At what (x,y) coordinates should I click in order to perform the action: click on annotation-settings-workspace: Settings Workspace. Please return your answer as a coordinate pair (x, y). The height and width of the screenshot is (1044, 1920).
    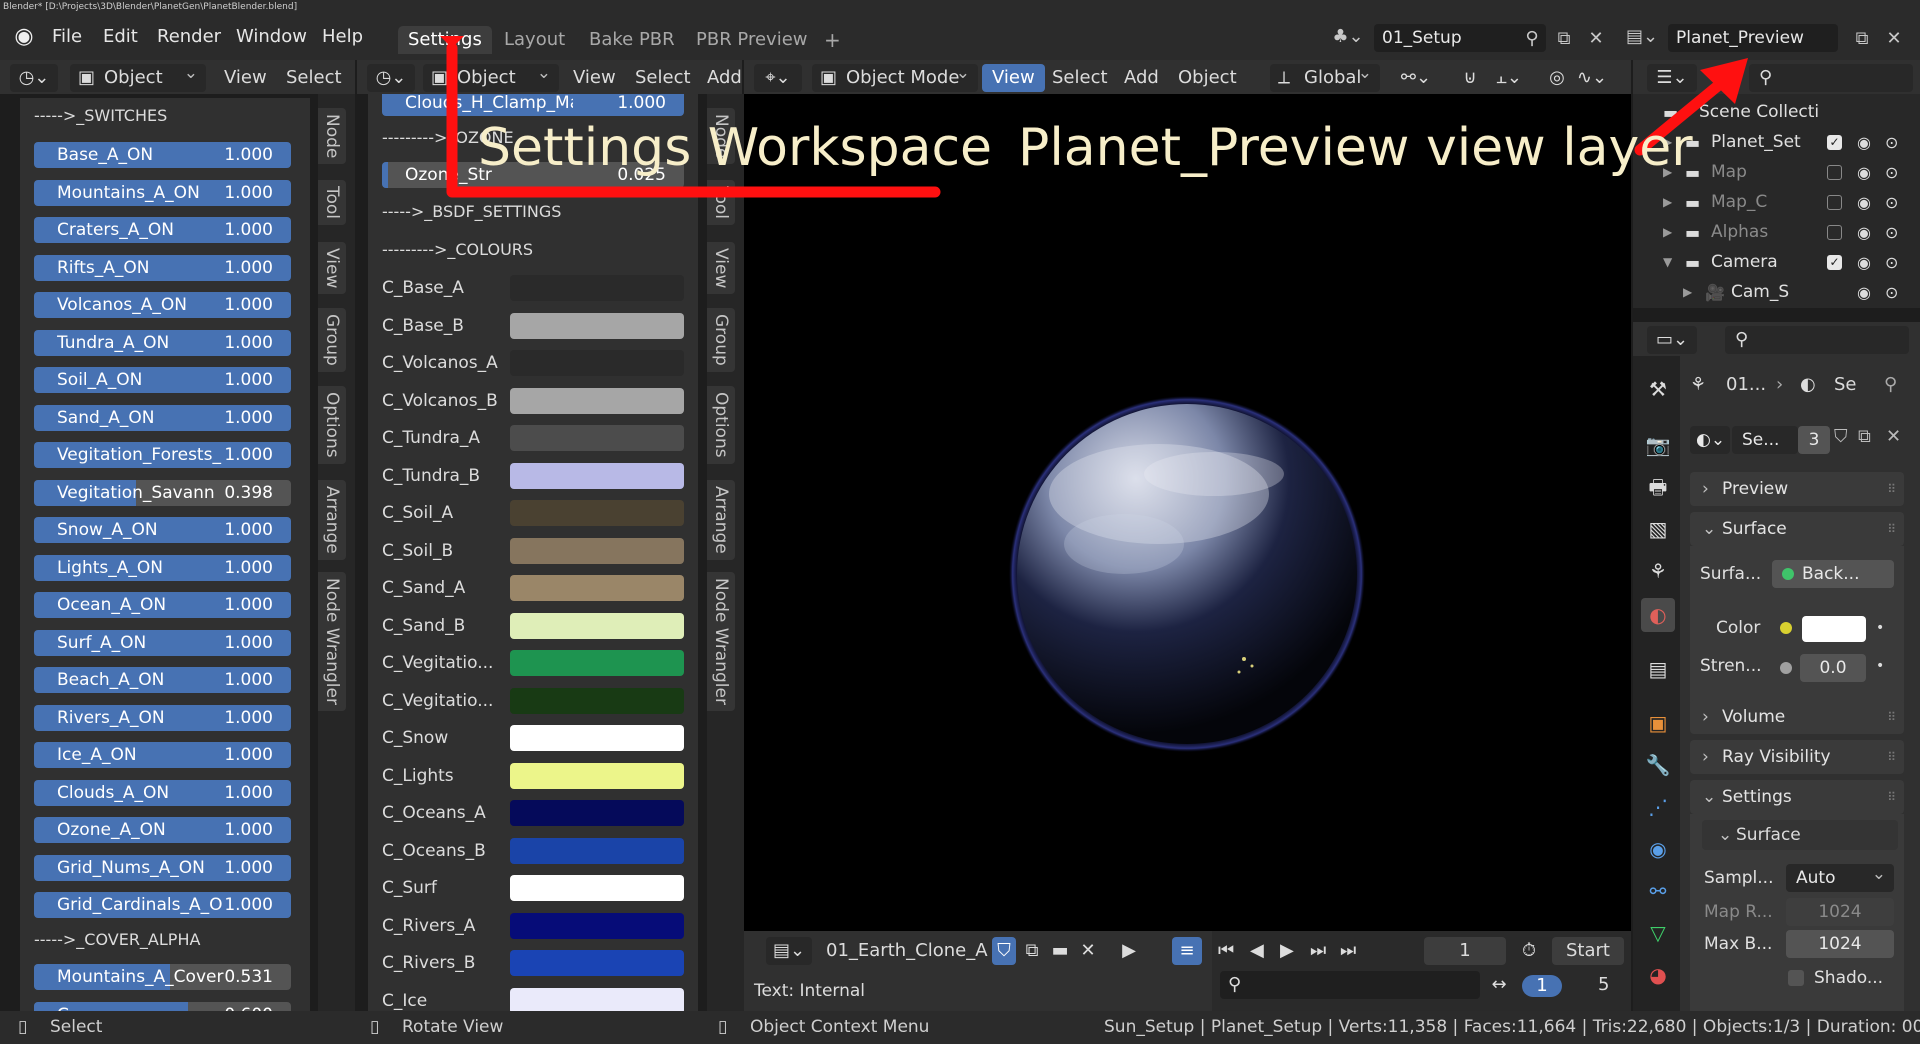
    Looking at the image, I should click on (735, 148).